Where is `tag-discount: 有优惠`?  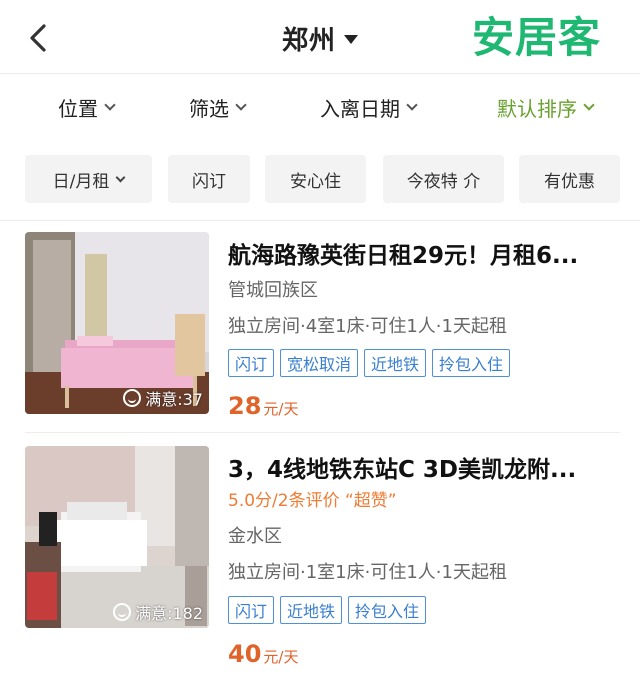 tag-discount: 有优惠 is located at coordinates (569, 179).